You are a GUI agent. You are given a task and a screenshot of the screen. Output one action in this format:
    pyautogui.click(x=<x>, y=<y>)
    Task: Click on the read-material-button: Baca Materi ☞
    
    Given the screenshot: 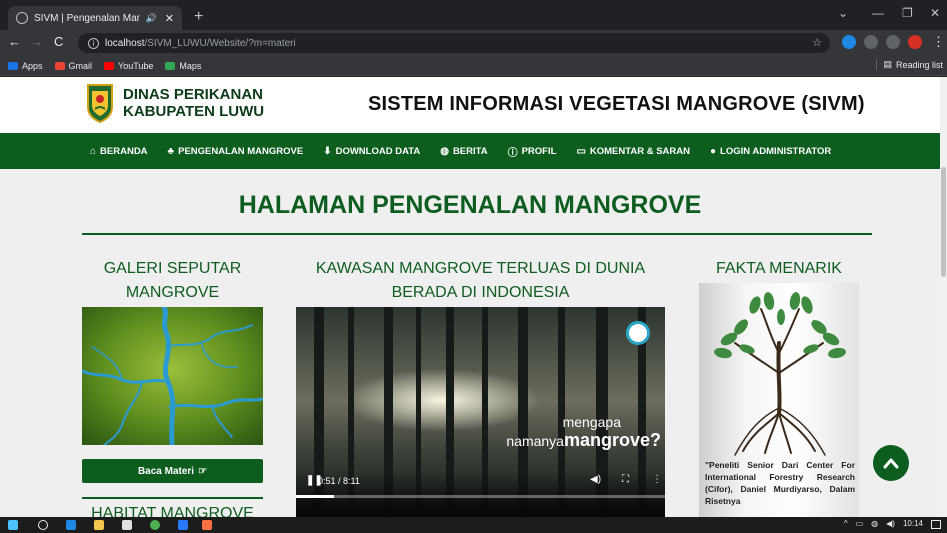 What is the action you would take?
    pyautogui.click(x=172, y=471)
    